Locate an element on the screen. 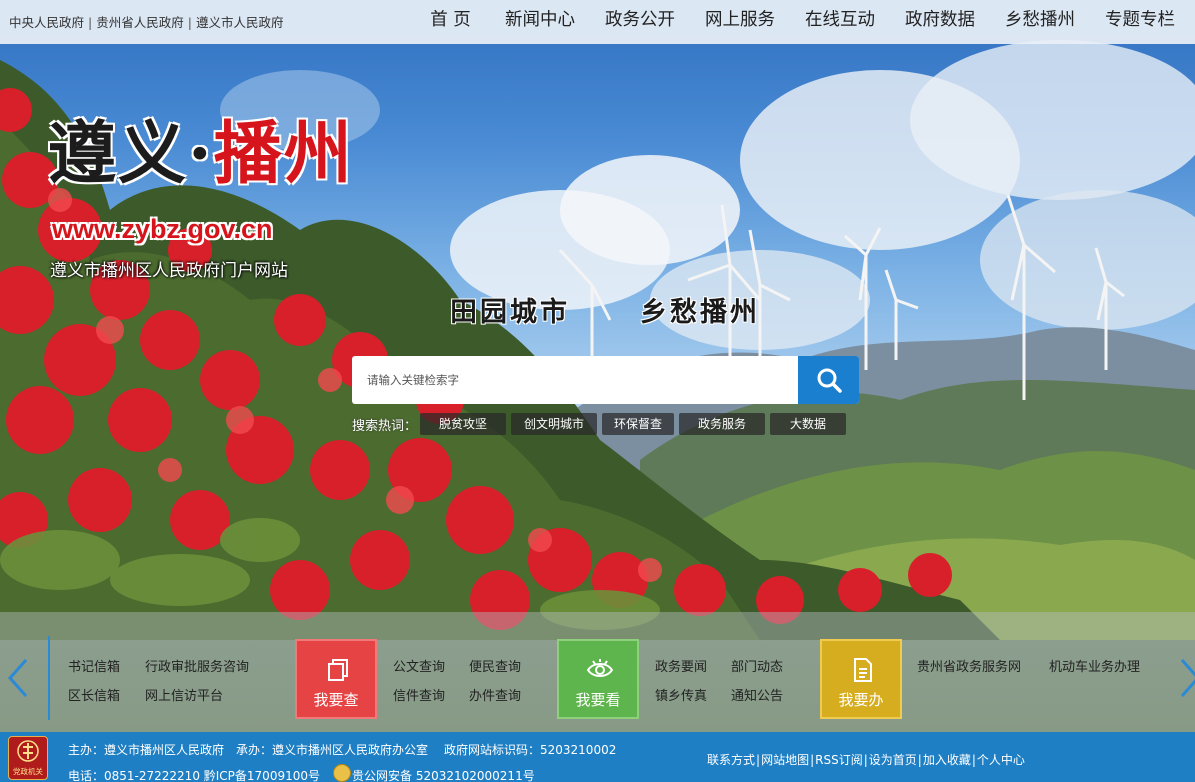 The image size is (1195, 782). check-button: 我要查 is located at coordinates (336, 679).